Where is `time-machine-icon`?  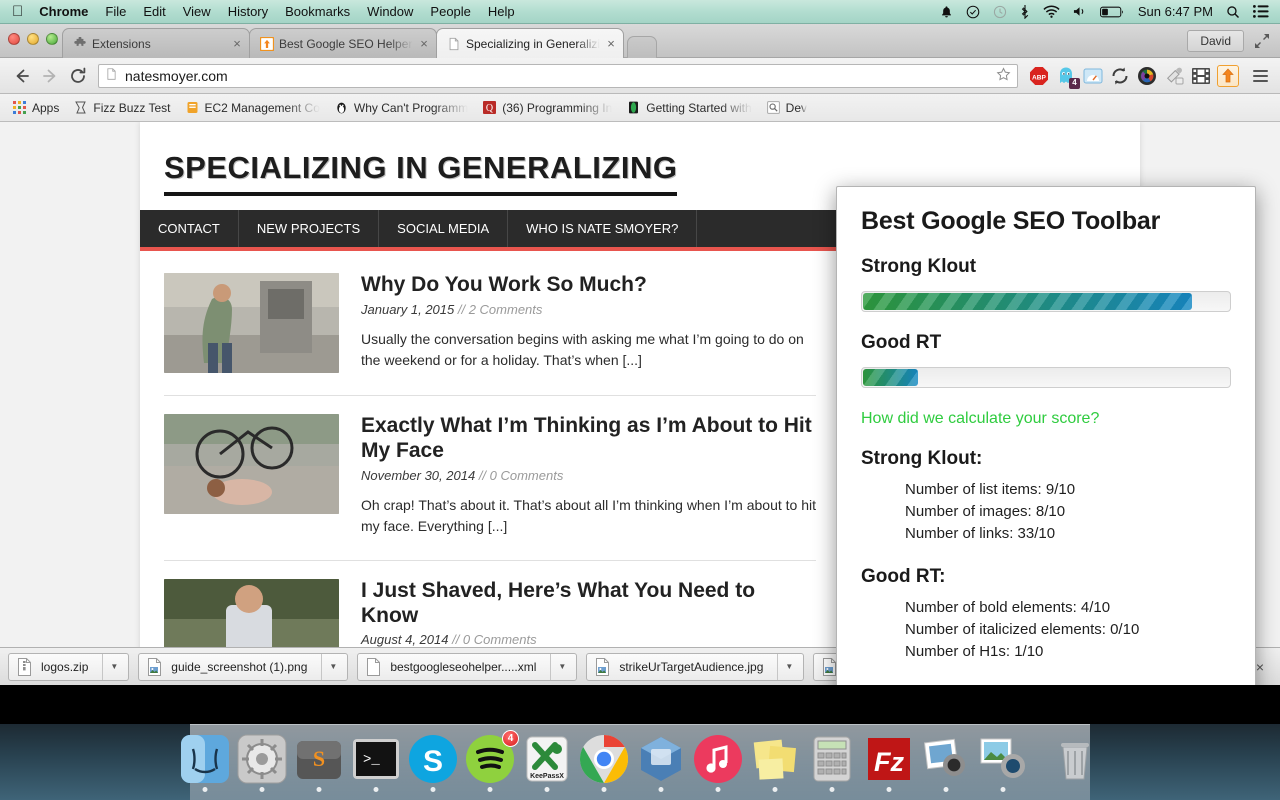 time-machine-icon is located at coordinates (1000, 12).